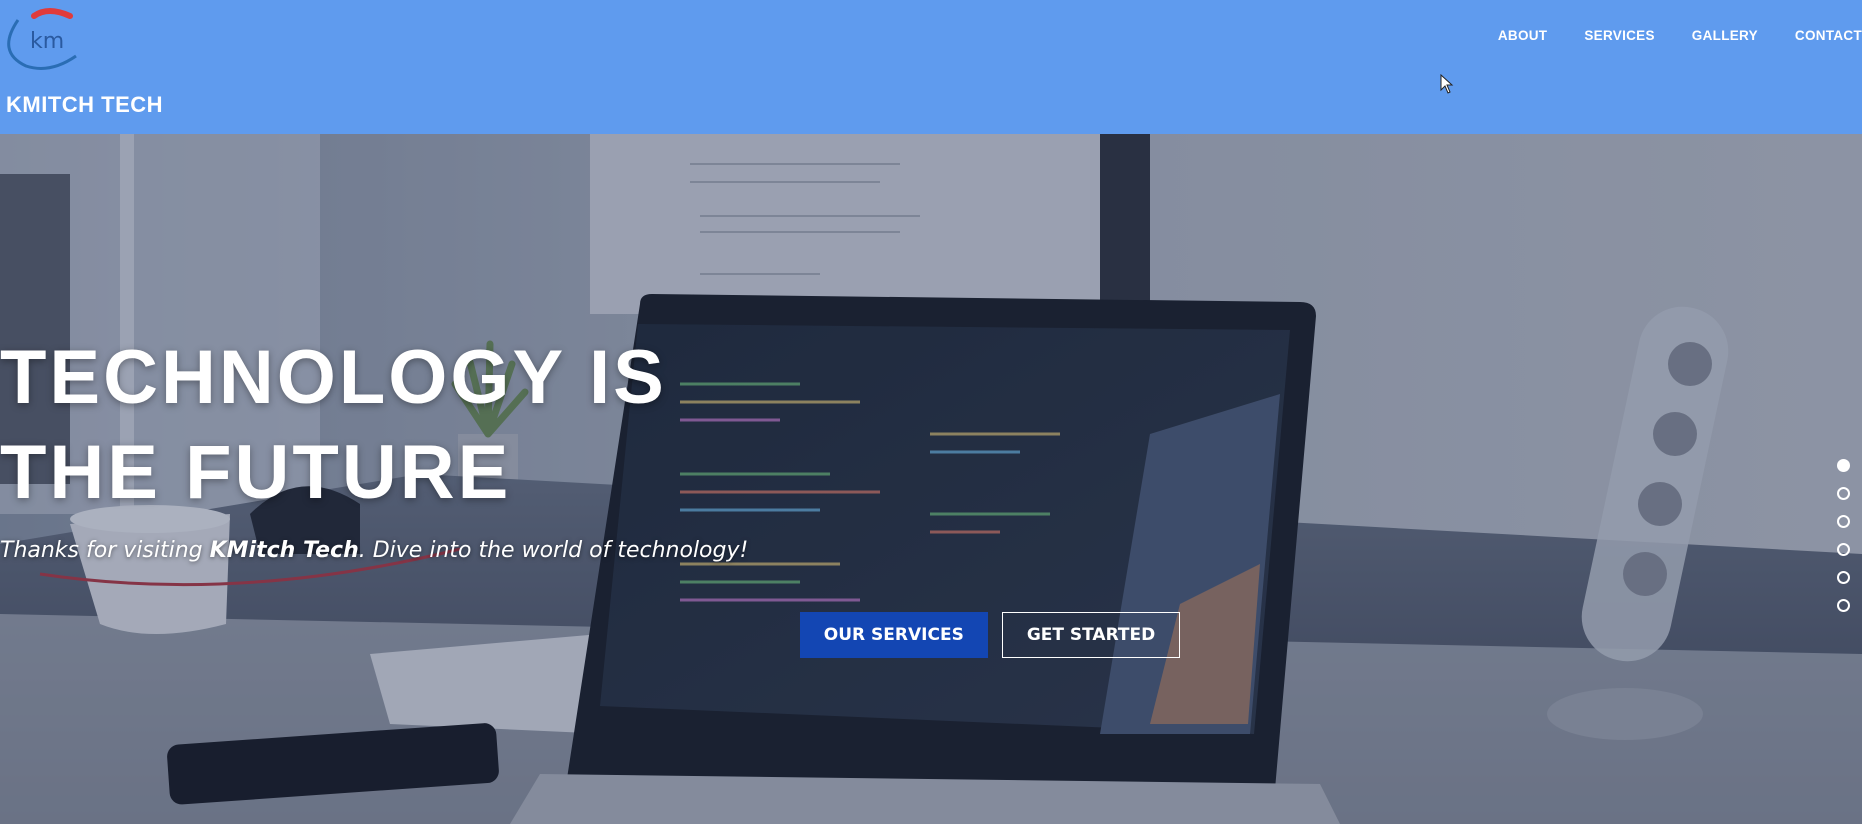 This screenshot has height=824, width=1862. I want to click on nav-about: ABOUT, so click(1523, 35).